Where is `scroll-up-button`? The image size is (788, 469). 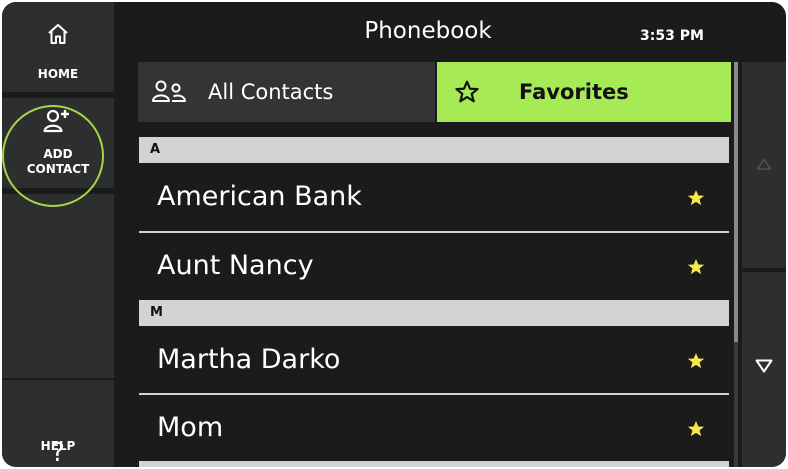
scroll-up-button is located at coordinates (764, 165).